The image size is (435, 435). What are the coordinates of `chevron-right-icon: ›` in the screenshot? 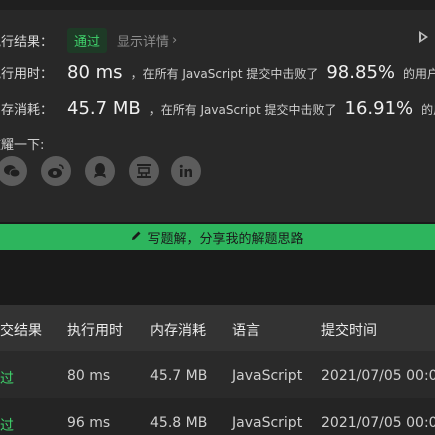 It's located at (175, 40).